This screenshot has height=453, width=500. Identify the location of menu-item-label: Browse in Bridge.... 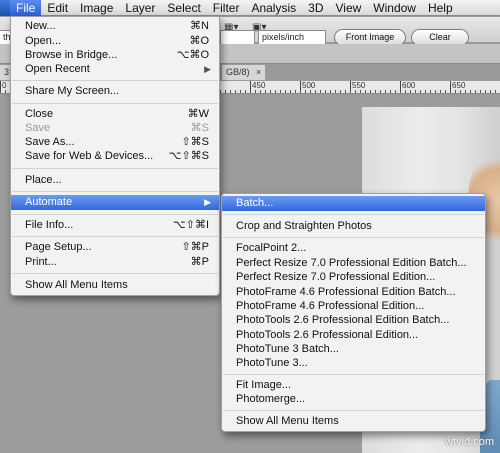
(71, 55).